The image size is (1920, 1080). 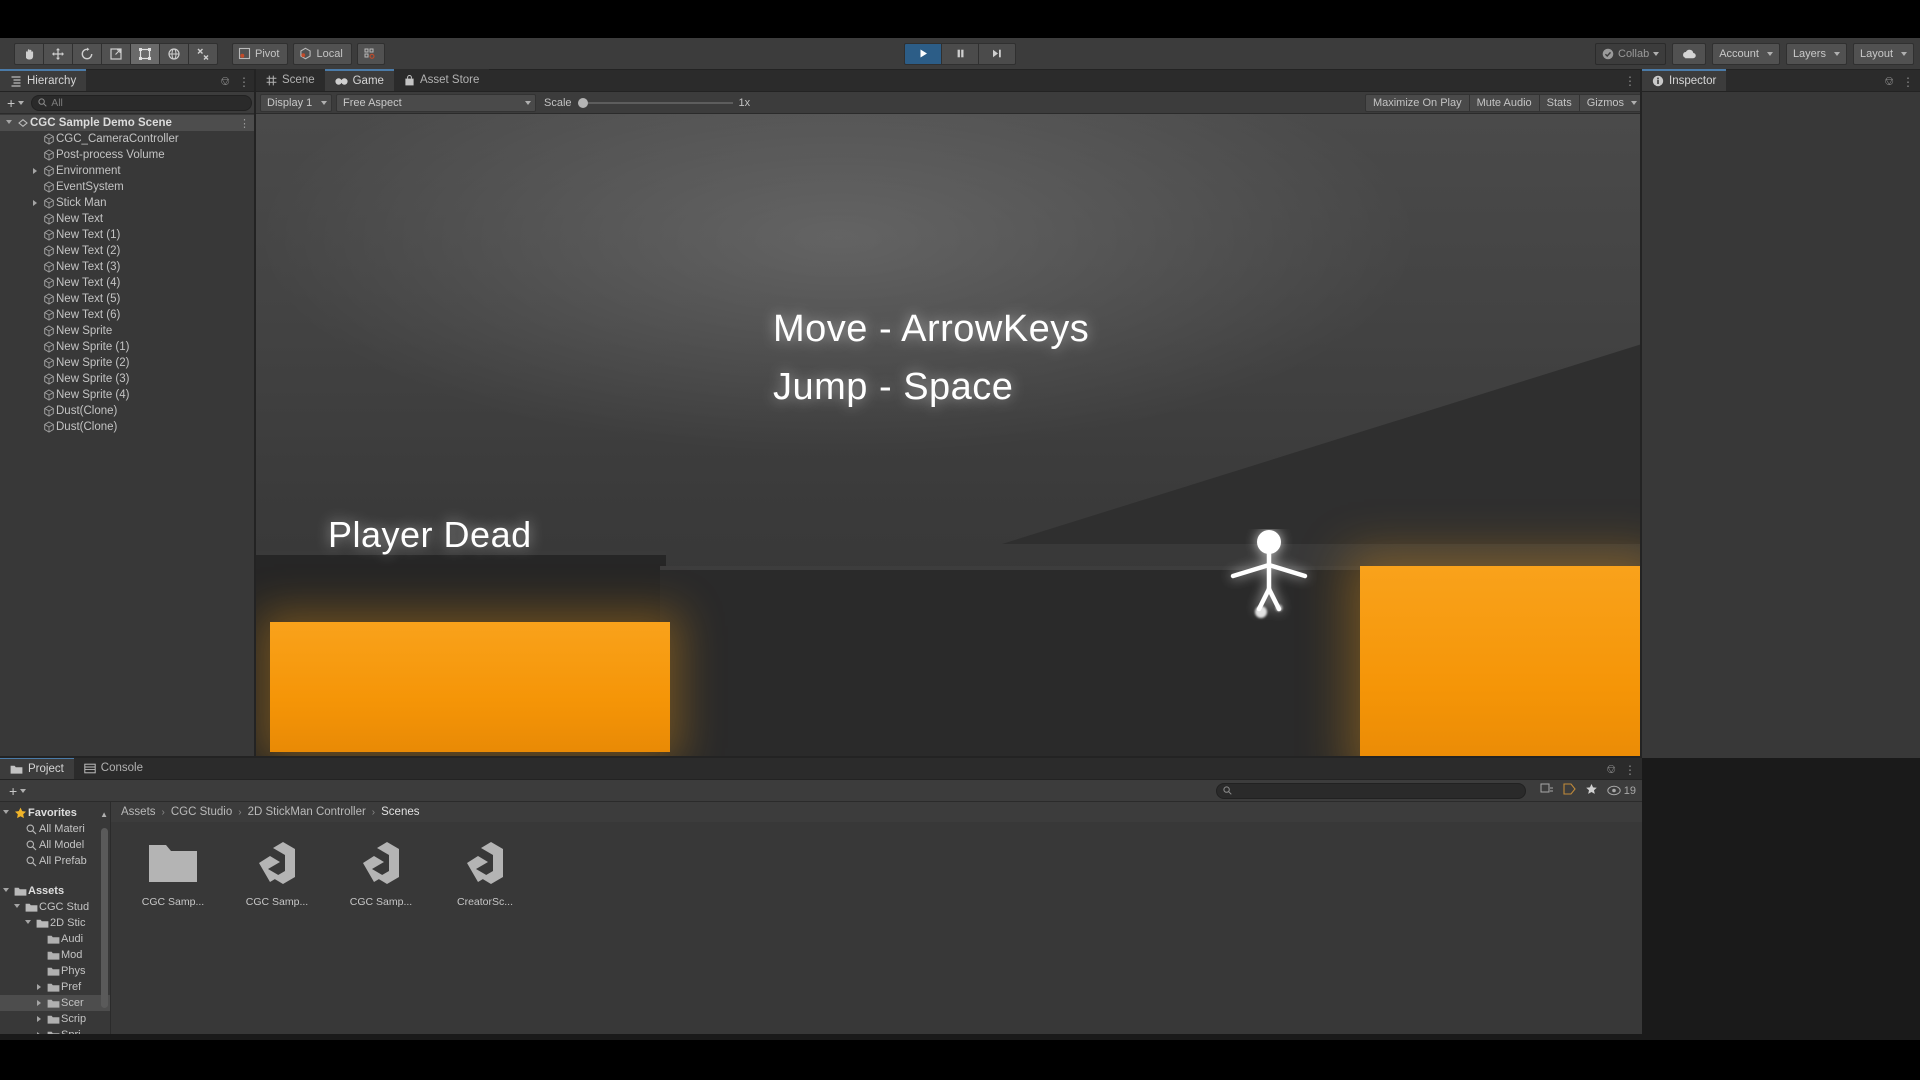 What do you see at coordinates (55, 891) in the screenshot?
I see `project-tree-item: Assets` at bounding box center [55, 891].